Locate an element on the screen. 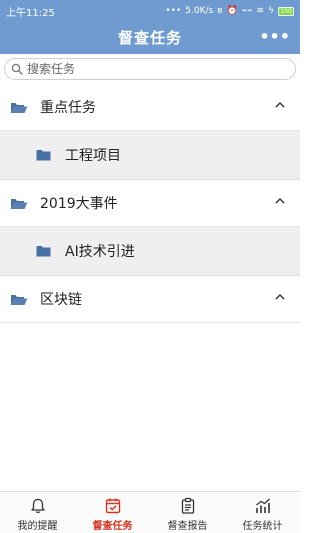  tab-label: 督查任务 is located at coordinates (112, 526).